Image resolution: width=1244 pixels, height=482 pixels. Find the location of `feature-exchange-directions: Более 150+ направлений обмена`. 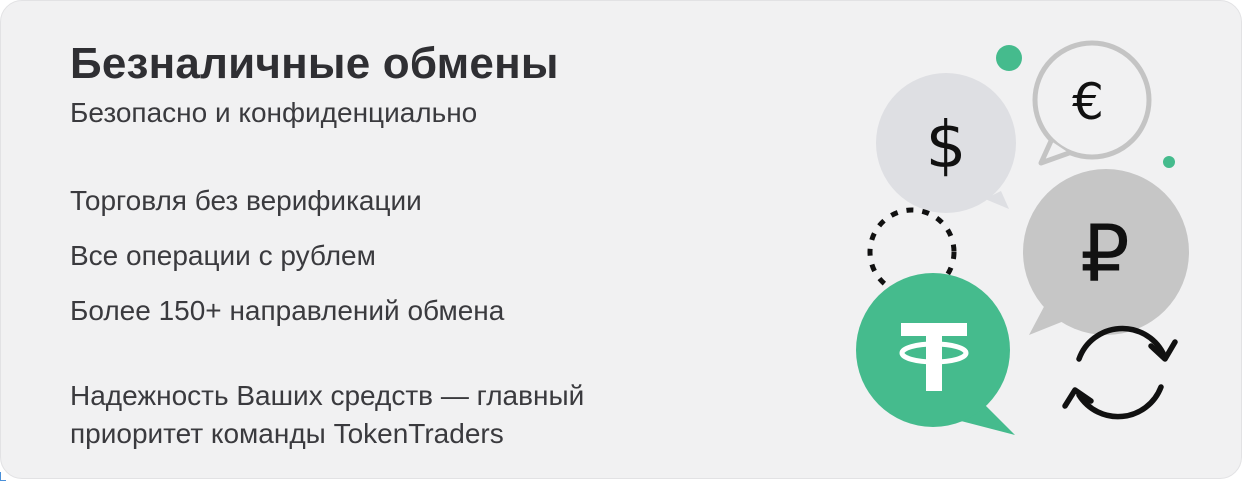

feature-exchange-directions: Более 150+ направлений обмена is located at coordinates (287, 310).